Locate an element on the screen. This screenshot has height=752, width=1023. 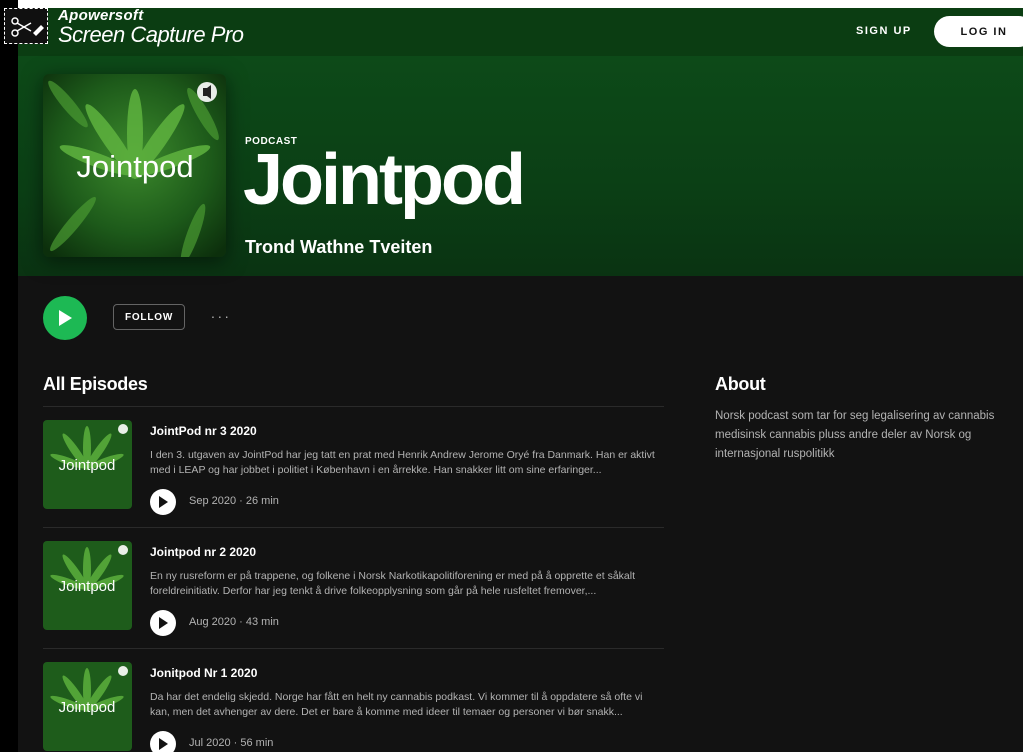
episodes-heading: All Episodes is located at coordinates (95, 384).